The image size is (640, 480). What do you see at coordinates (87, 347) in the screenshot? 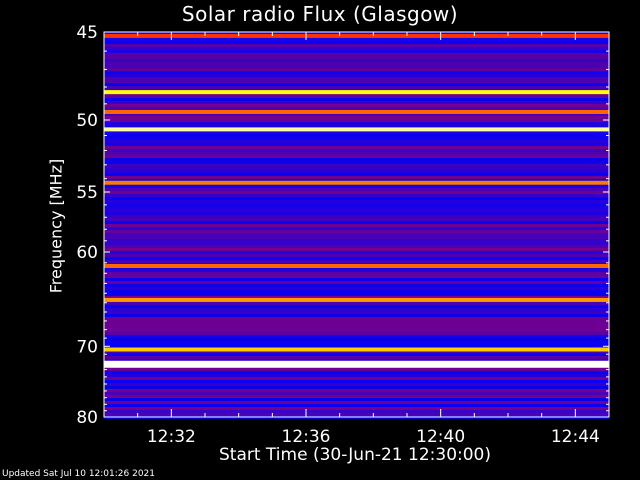
I see `y-tick-label-4: 70` at bounding box center [87, 347].